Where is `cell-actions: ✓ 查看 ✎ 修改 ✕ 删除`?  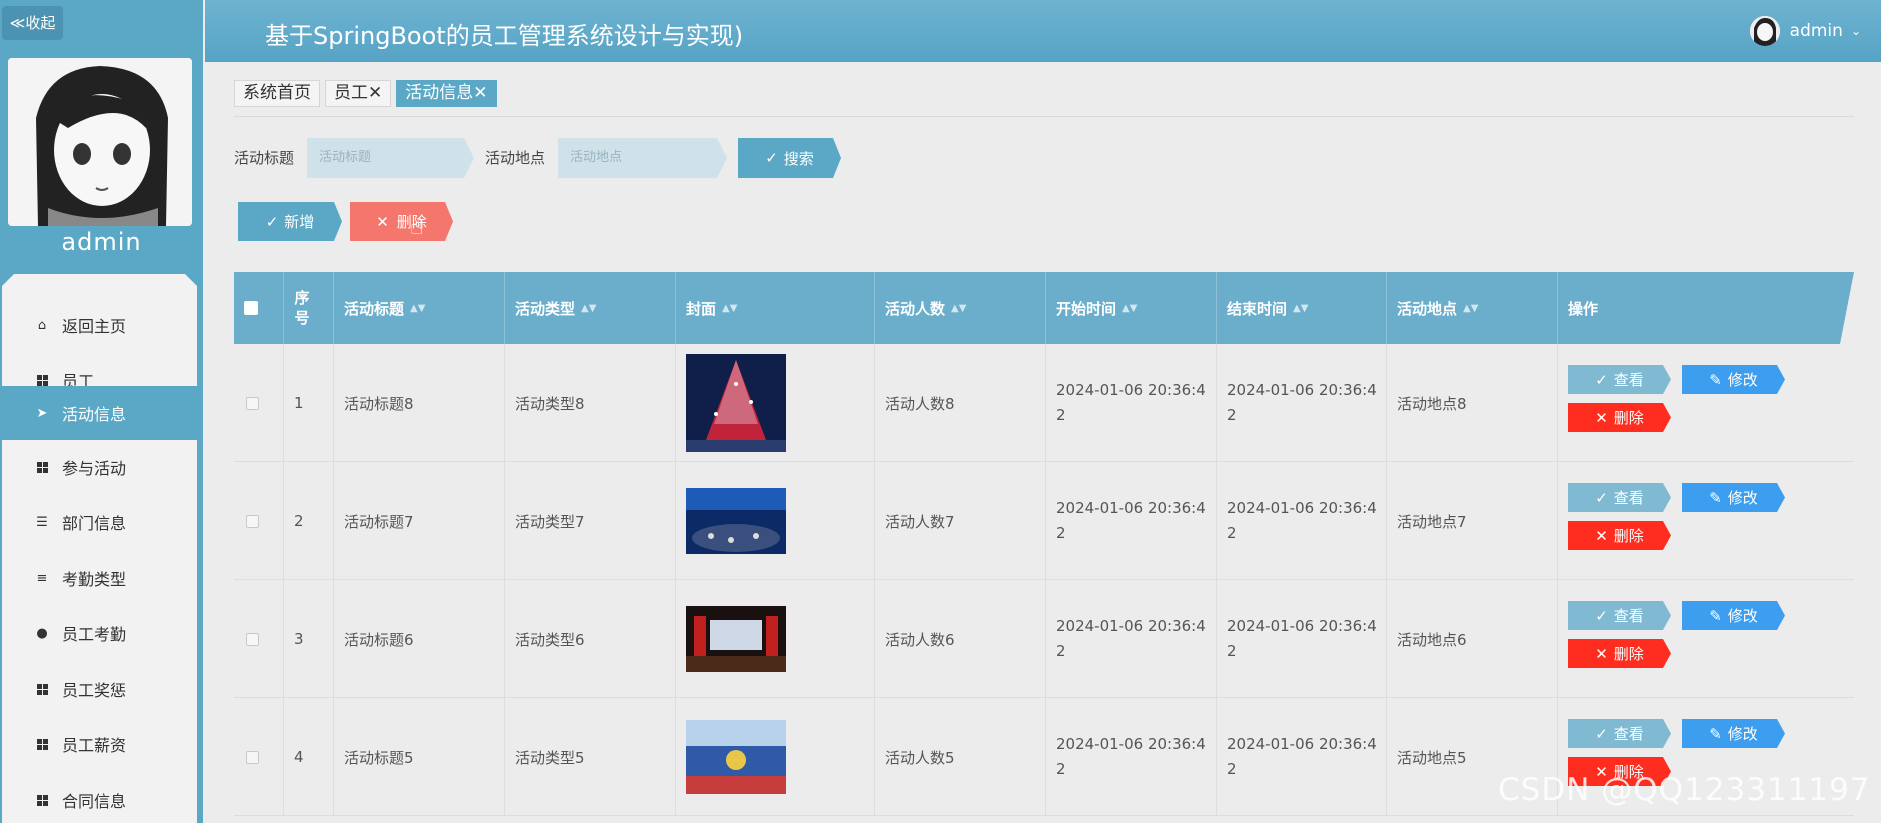 cell-actions: ✓ 查看 ✎ 修改 ✕ 删除 is located at coordinates (1706, 639).